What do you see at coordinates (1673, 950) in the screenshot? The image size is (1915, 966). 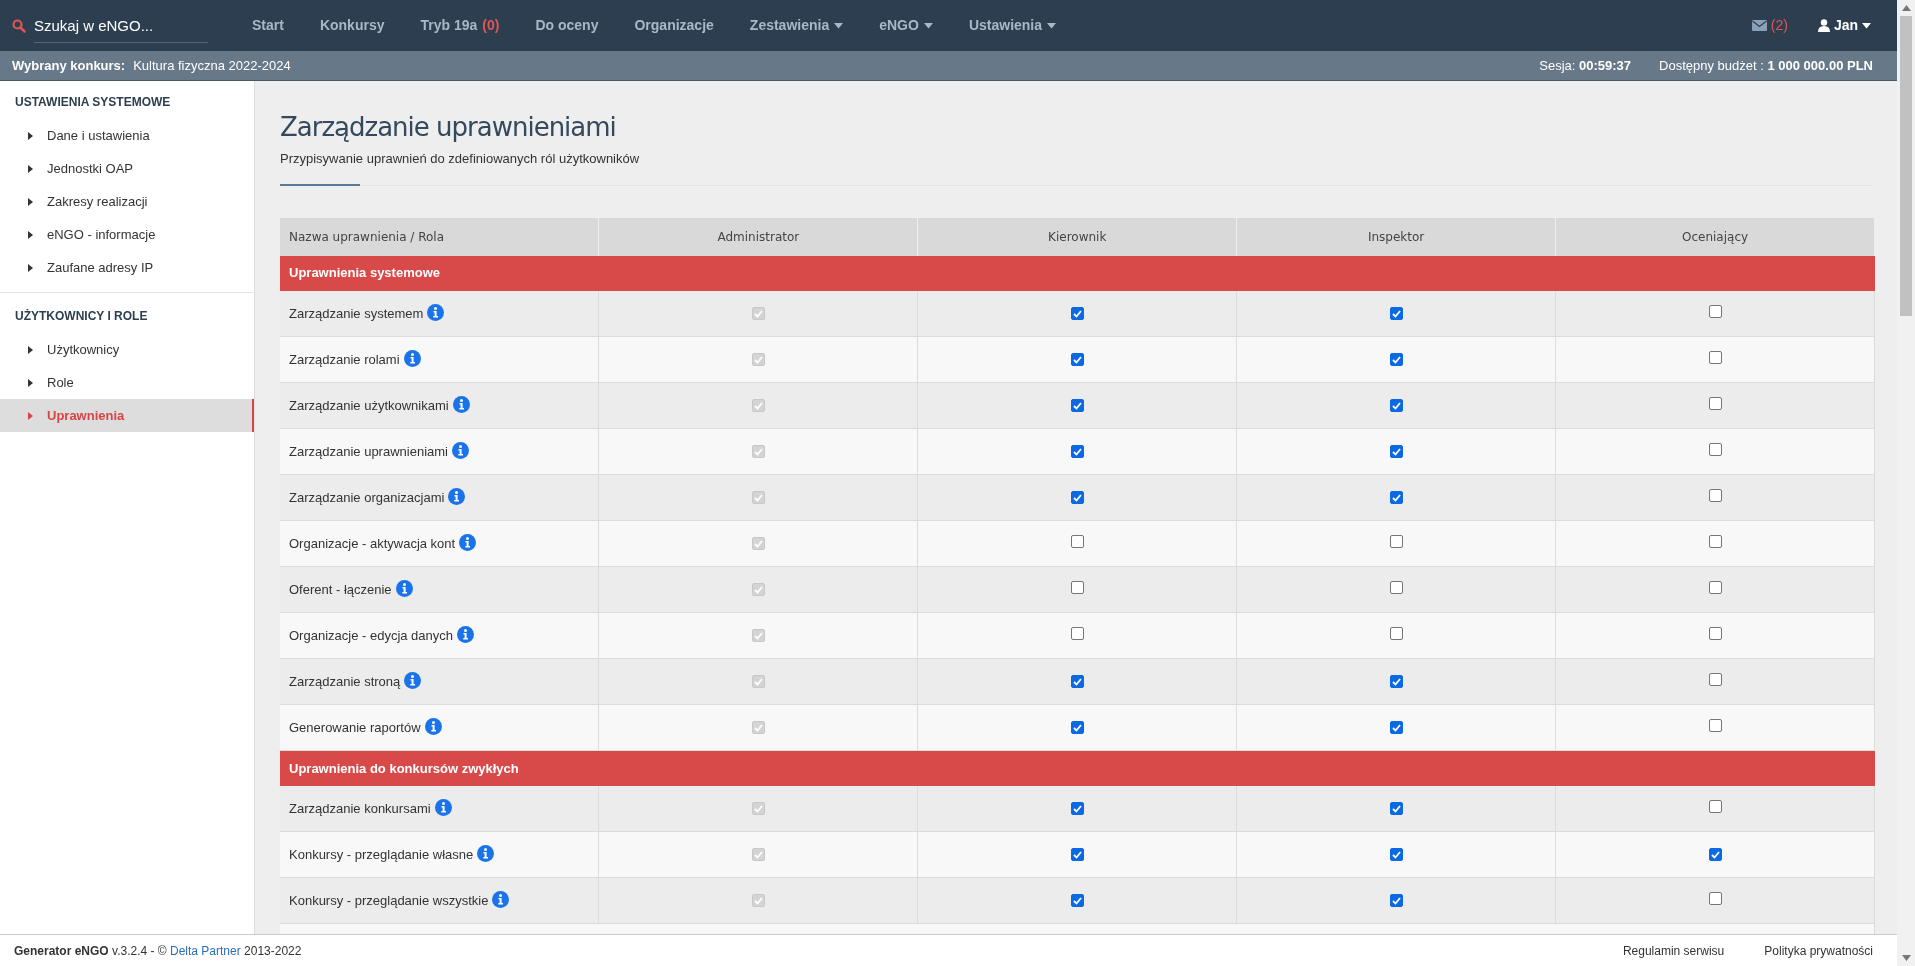 I see `footer-link: Regulamin serwisu` at bounding box center [1673, 950].